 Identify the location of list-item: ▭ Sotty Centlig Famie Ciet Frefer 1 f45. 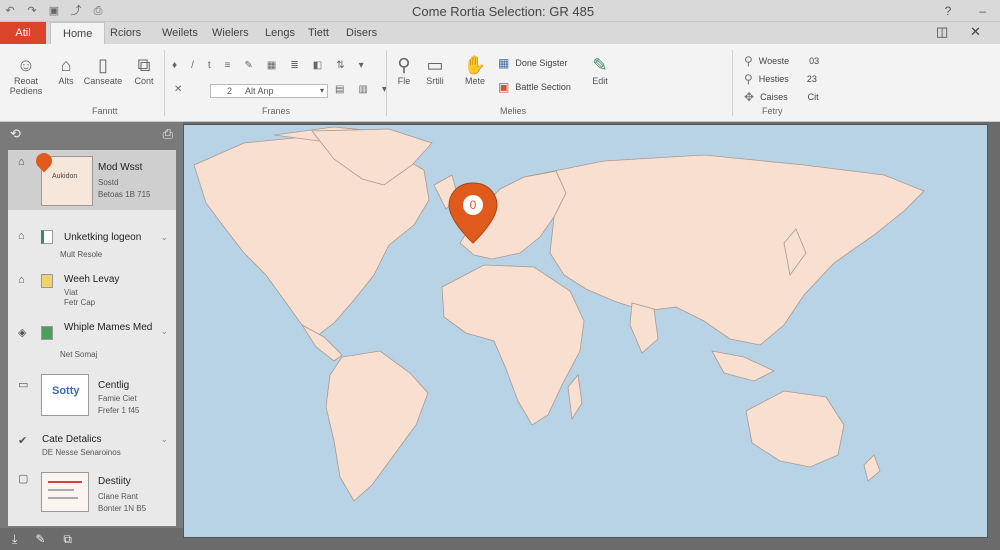
(92, 397).